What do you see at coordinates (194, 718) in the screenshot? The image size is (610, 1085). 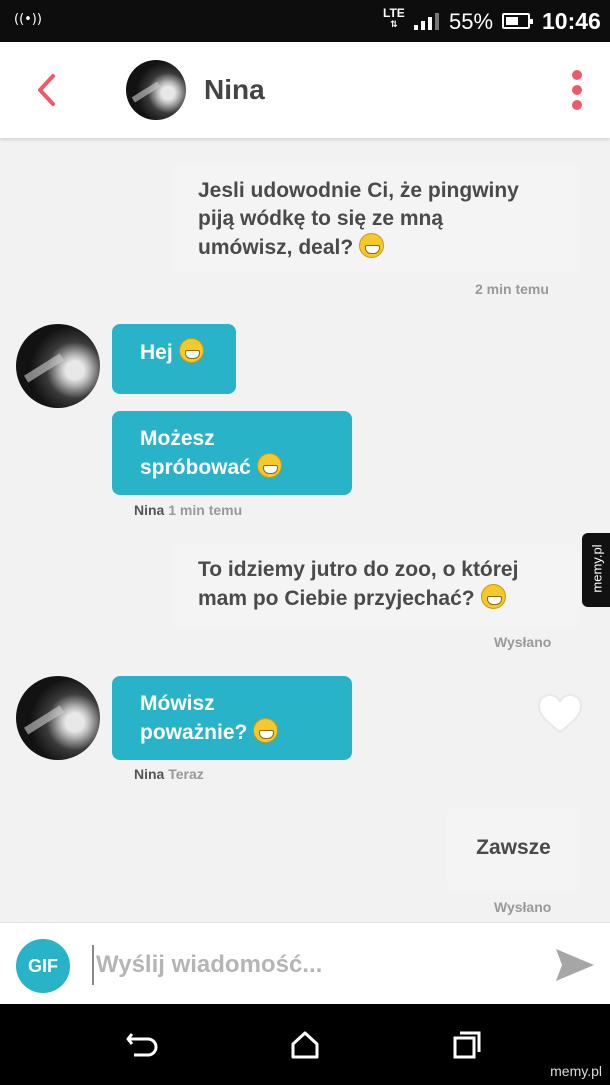 I see `message-text: Mówisz poważnie?` at bounding box center [194, 718].